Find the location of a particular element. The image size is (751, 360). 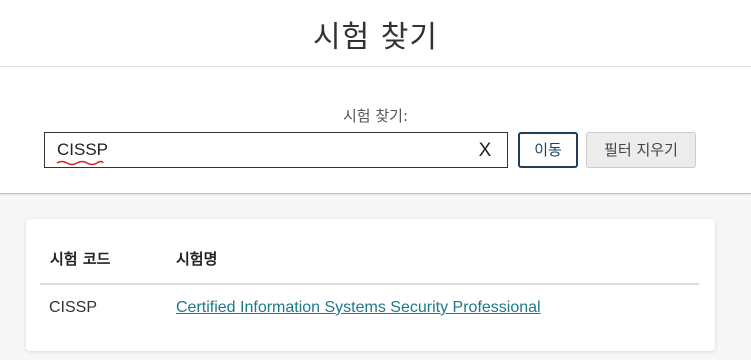

page-title: 시험 찾기 is located at coordinates (375, 37).